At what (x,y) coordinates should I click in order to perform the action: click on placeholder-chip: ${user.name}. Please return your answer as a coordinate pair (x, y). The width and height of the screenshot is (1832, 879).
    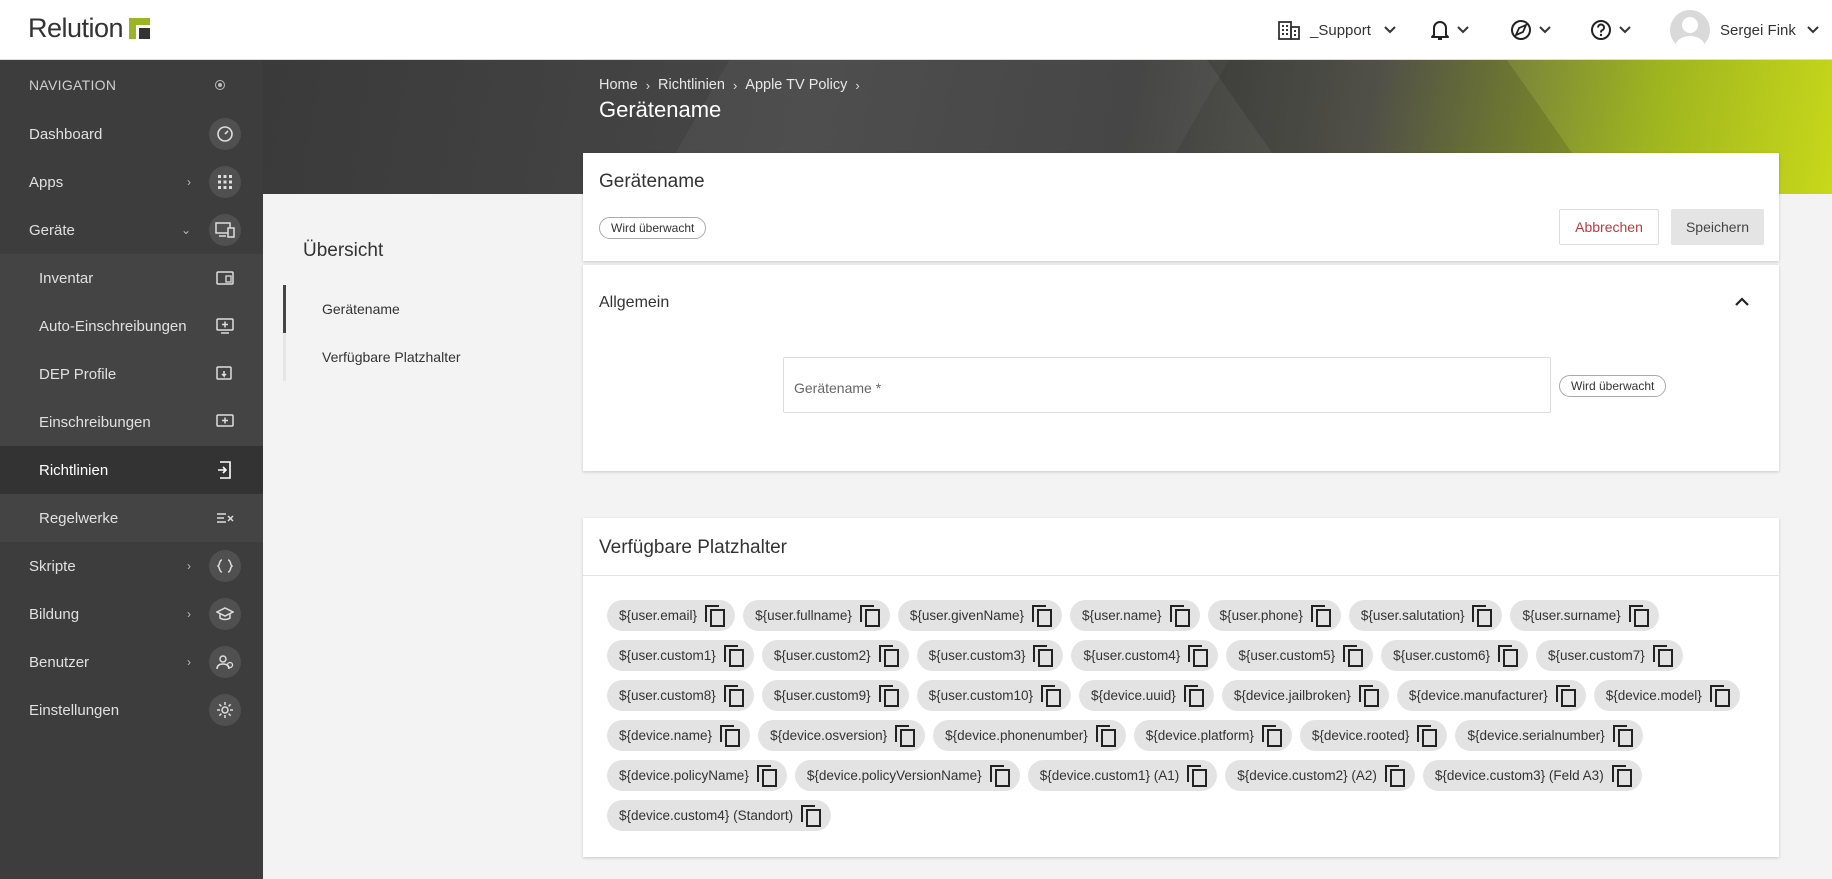
    Looking at the image, I should click on (1134, 615).